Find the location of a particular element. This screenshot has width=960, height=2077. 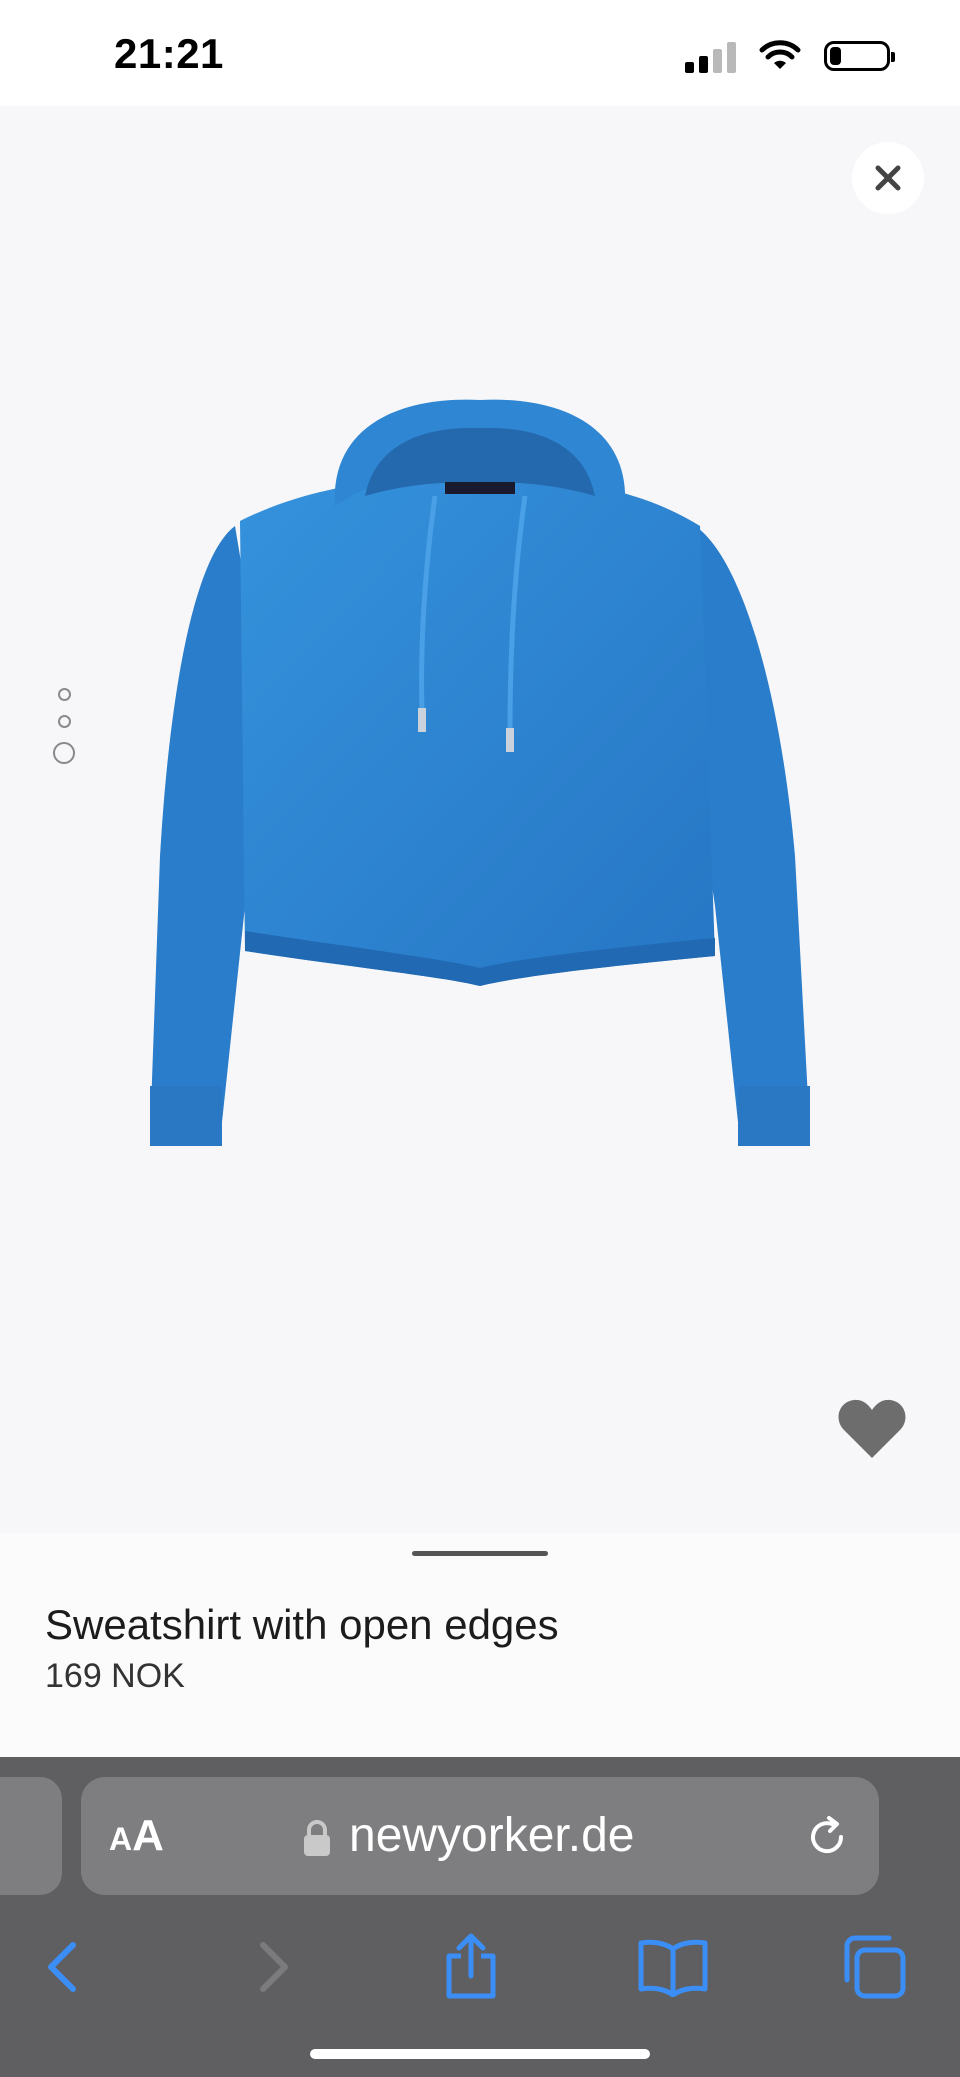

product-info-sheet: Sweatshirt with open edges 169 NOK is located at coordinates (480, 1645).